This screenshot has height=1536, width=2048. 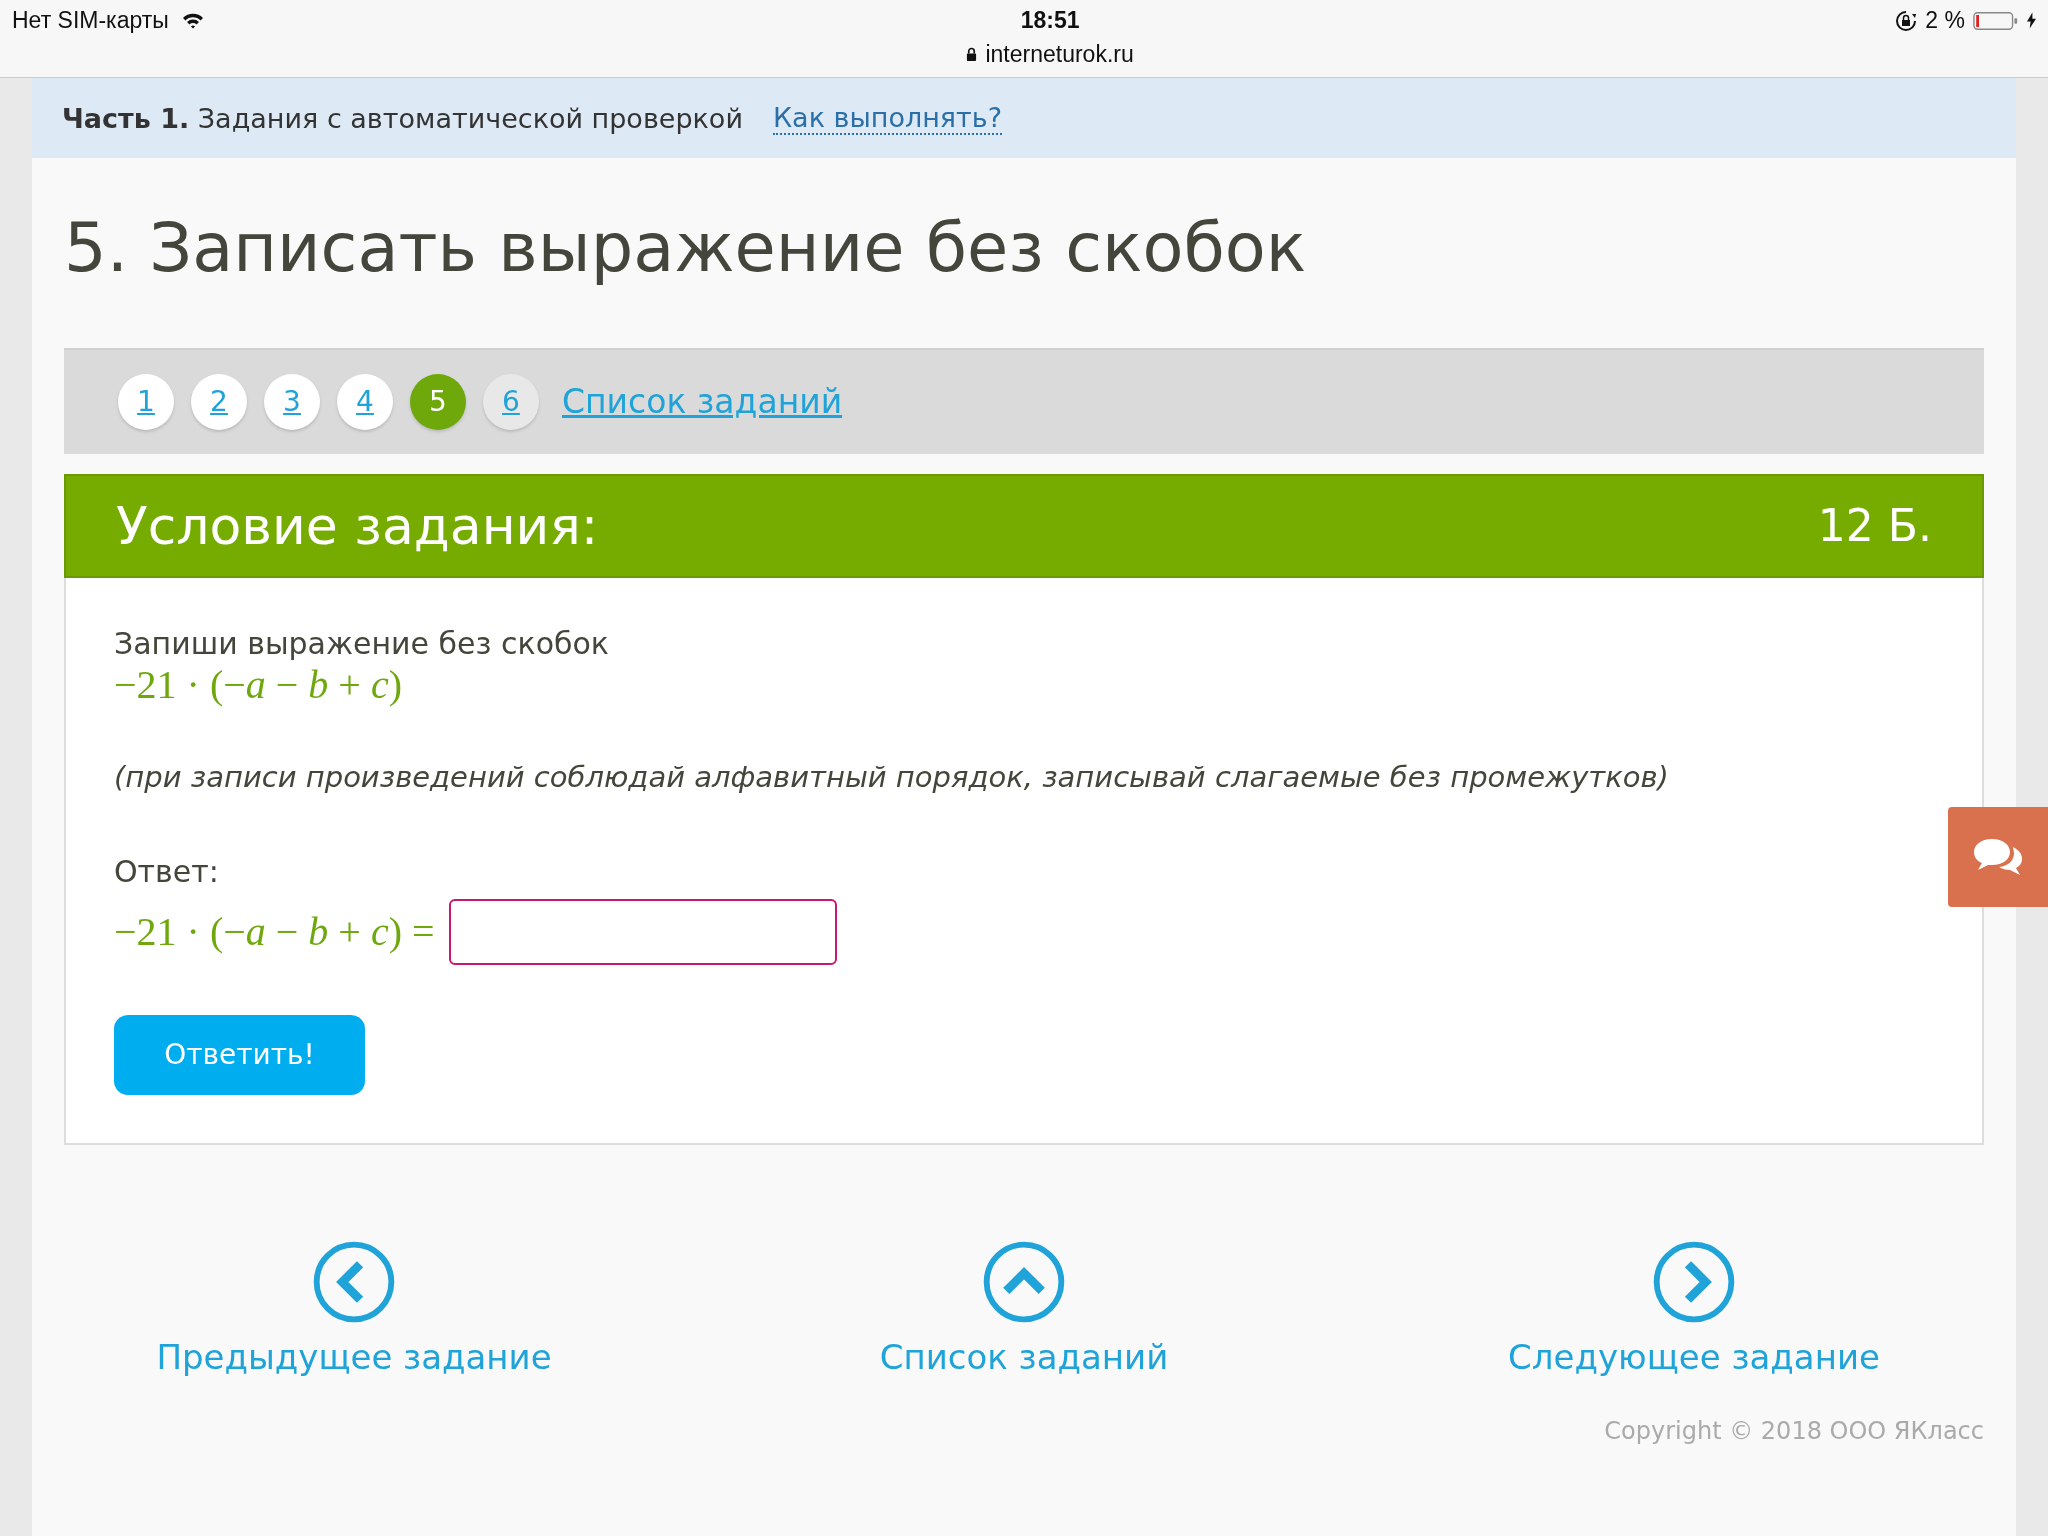 I want to click on submit-button: Ответить!, so click(x=239, y=1054).